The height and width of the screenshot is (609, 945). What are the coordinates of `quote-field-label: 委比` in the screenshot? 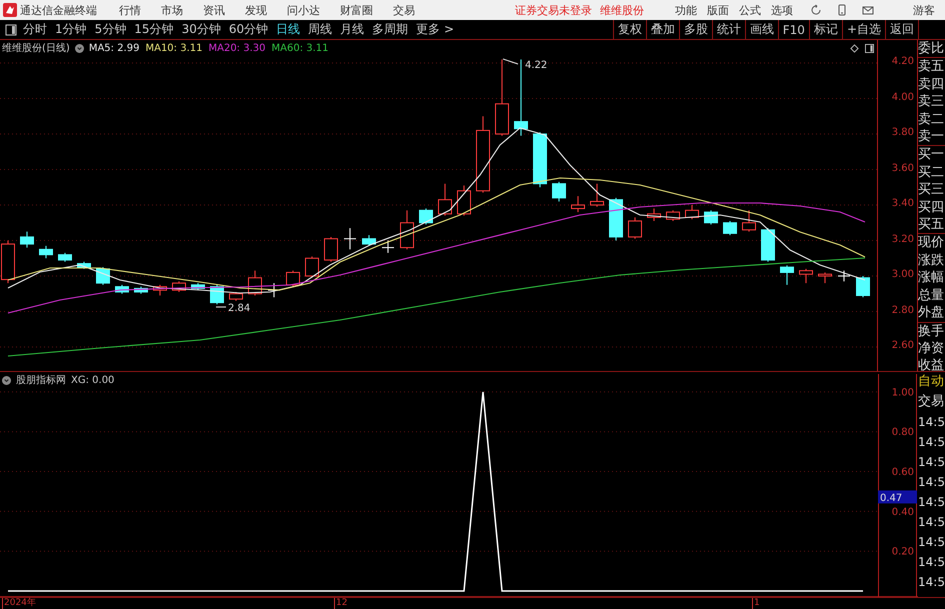 It's located at (931, 49).